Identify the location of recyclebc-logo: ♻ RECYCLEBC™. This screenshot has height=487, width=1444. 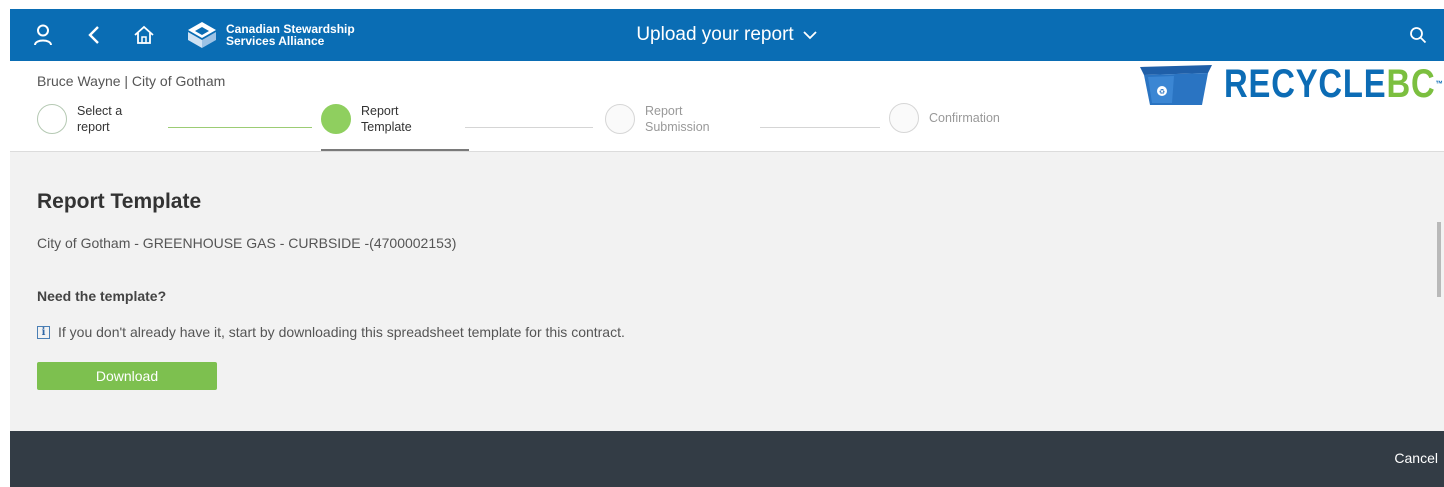
(1291, 84).